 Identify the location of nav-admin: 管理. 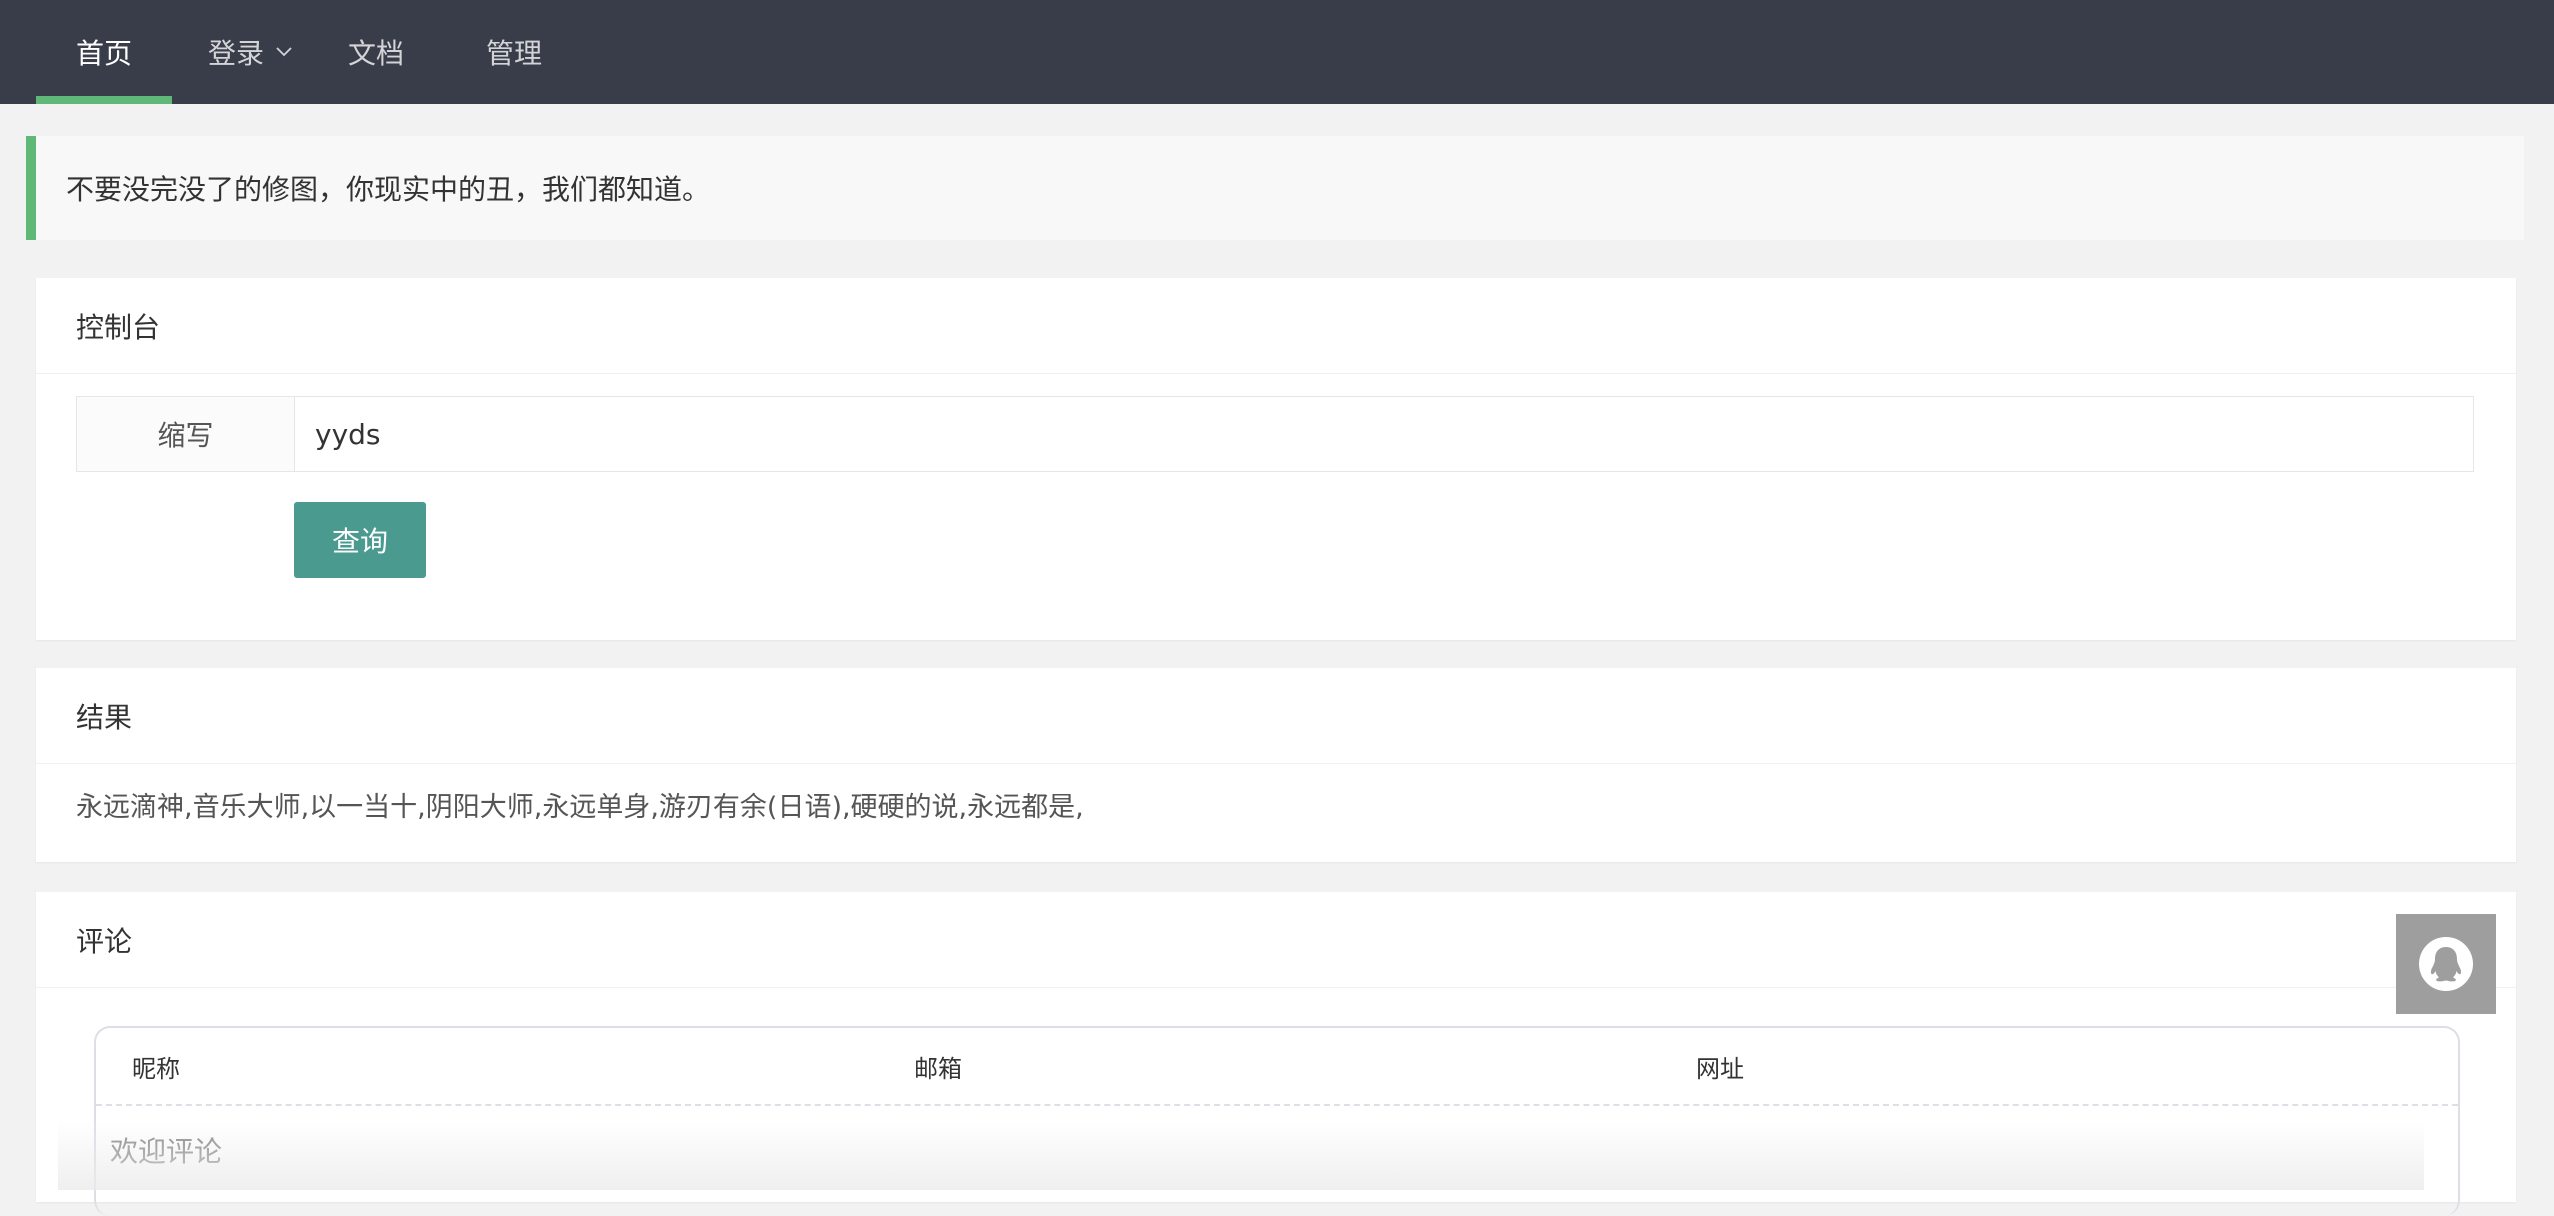
(514, 52).